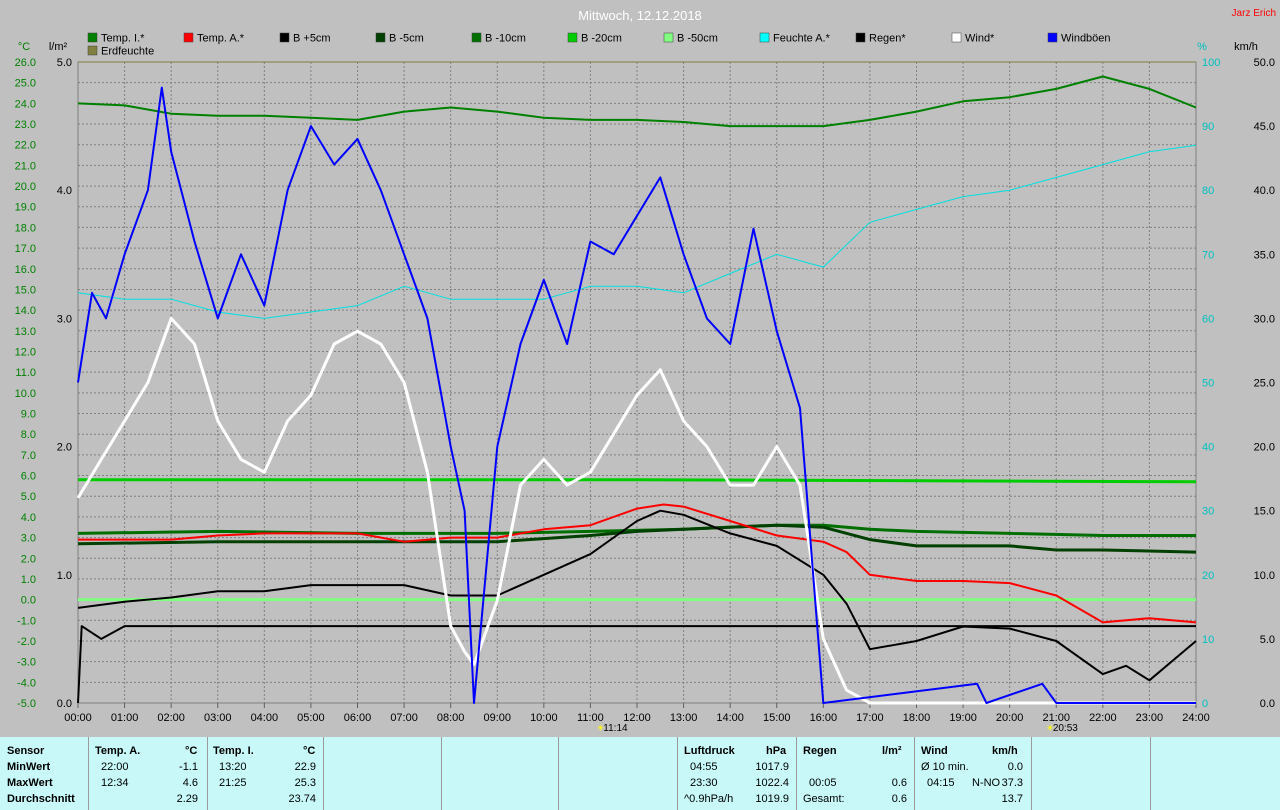 This screenshot has height=810, width=1280. Describe the element at coordinates (497, 718) in the screenshot. I see `time-tick-label: 09:00` at that location.